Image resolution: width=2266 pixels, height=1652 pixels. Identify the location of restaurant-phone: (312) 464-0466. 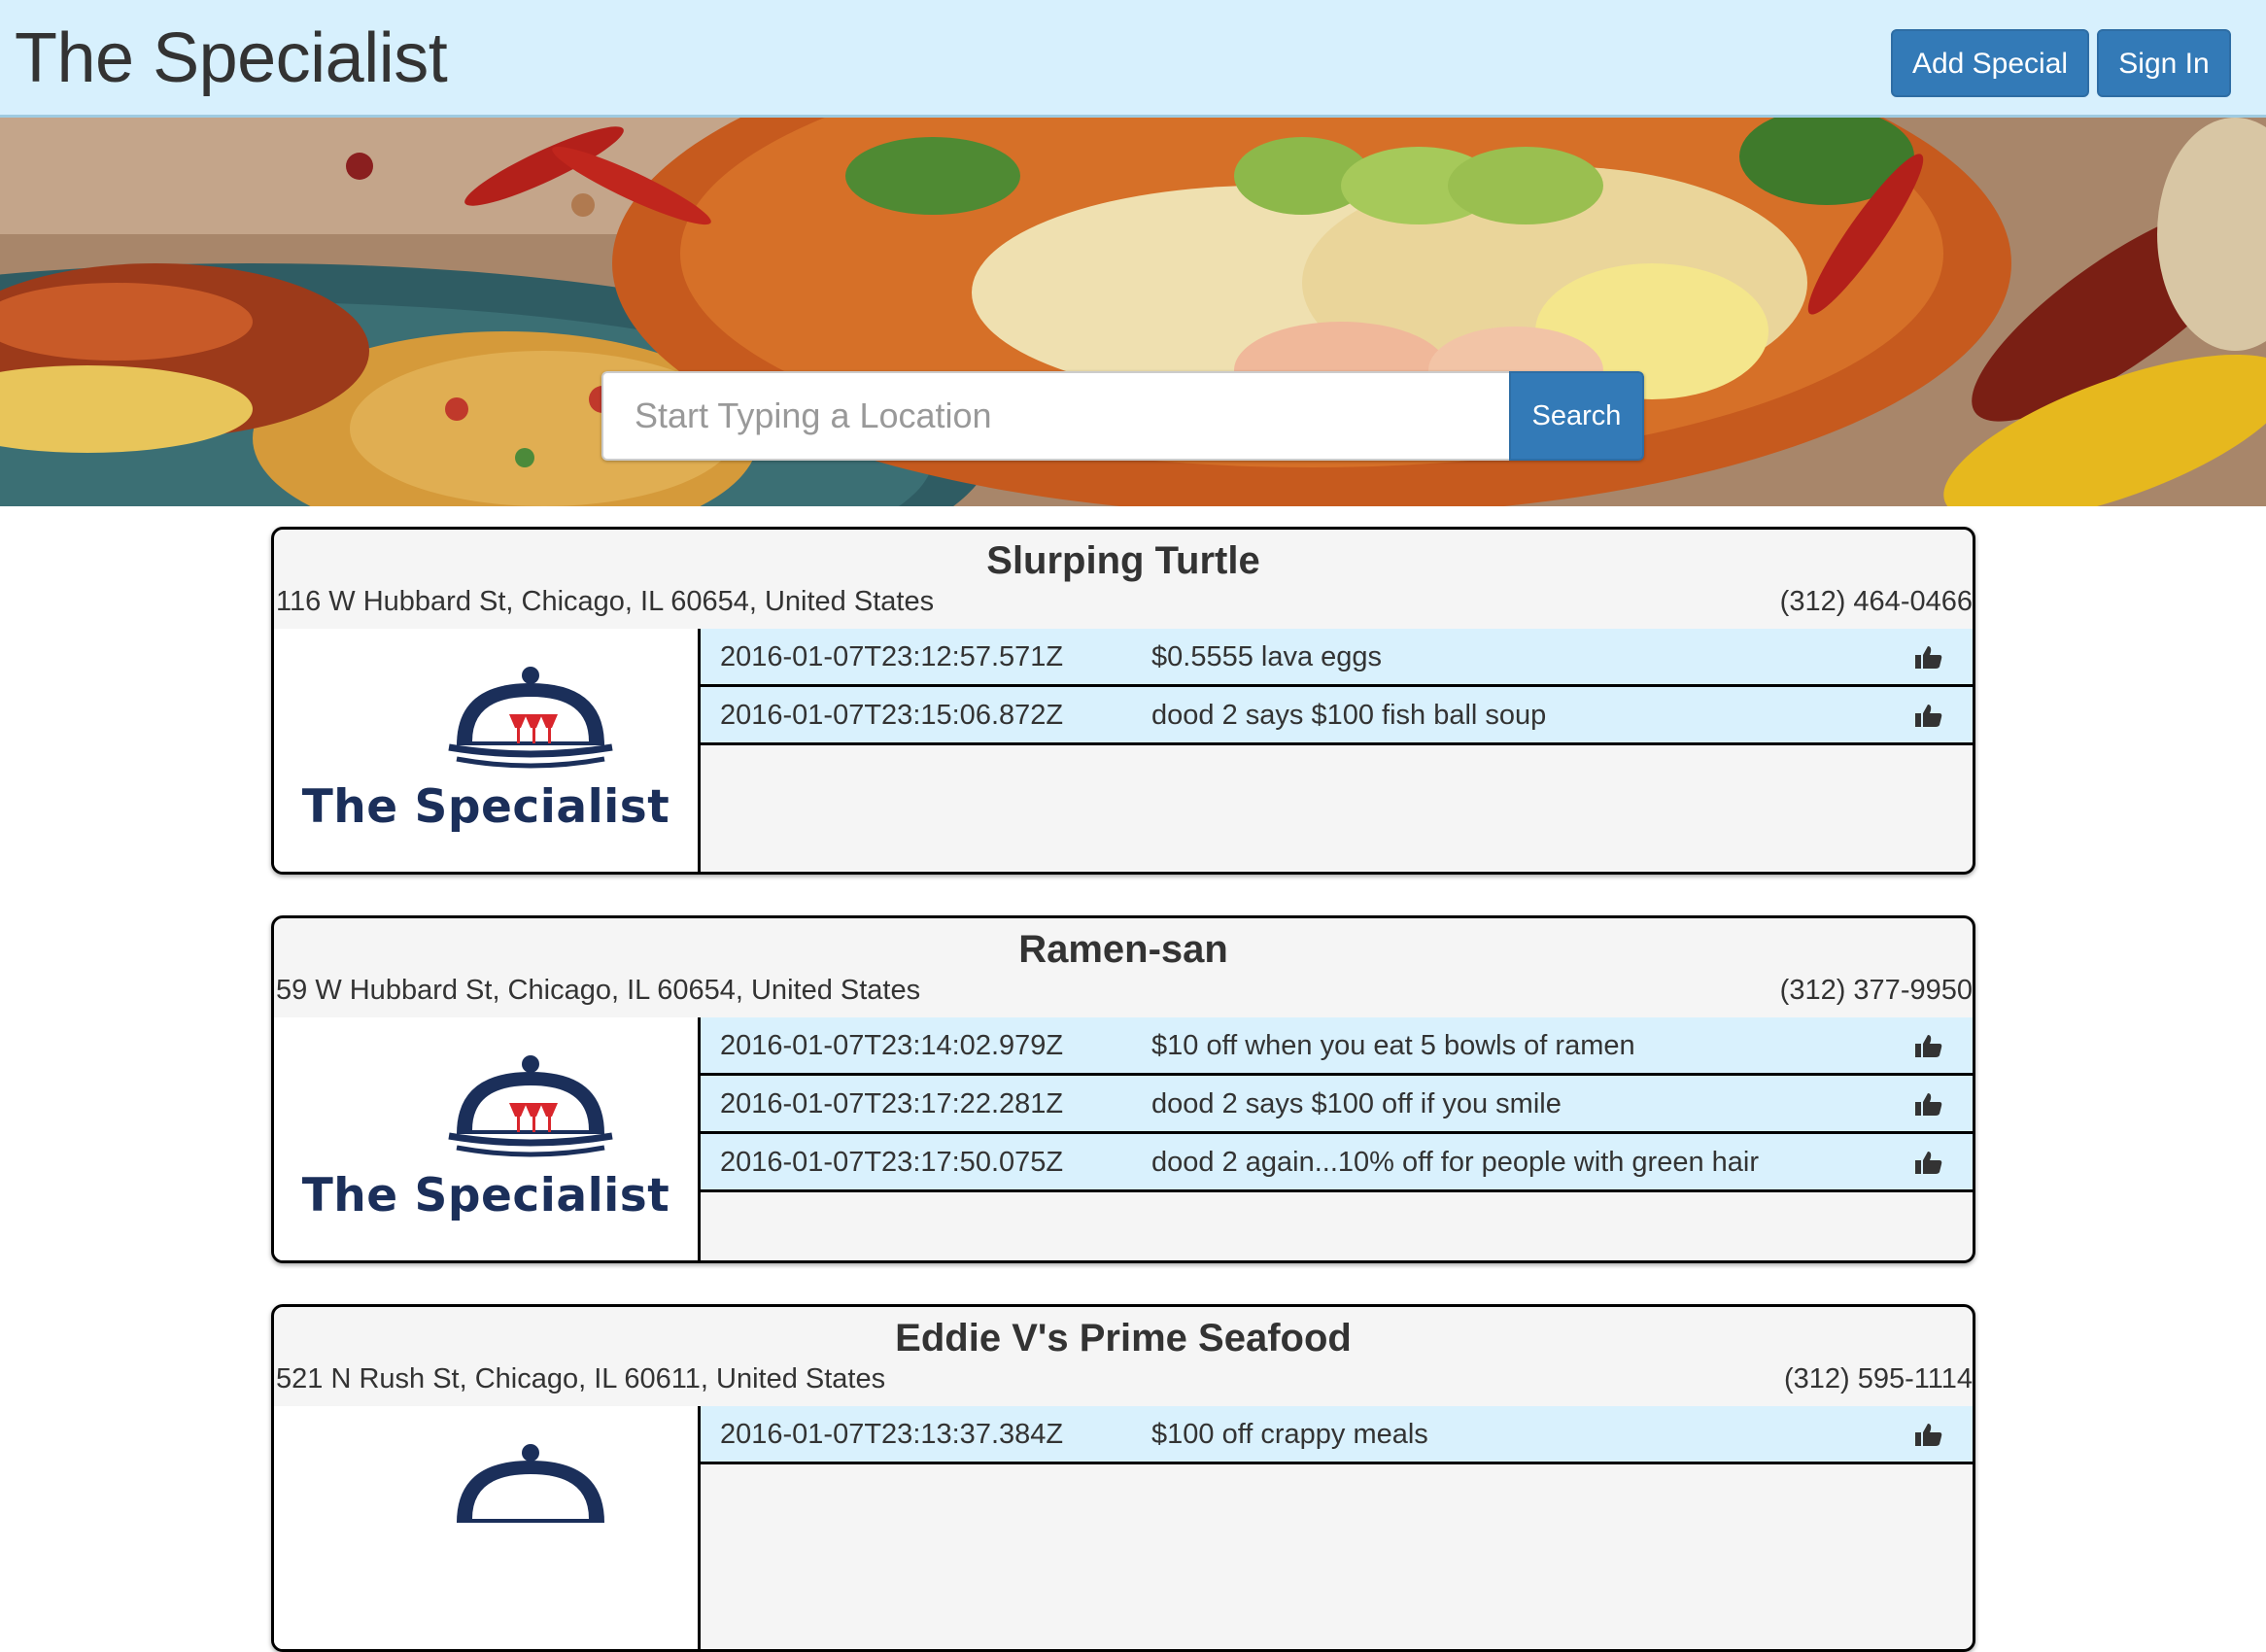
(1876, 602).